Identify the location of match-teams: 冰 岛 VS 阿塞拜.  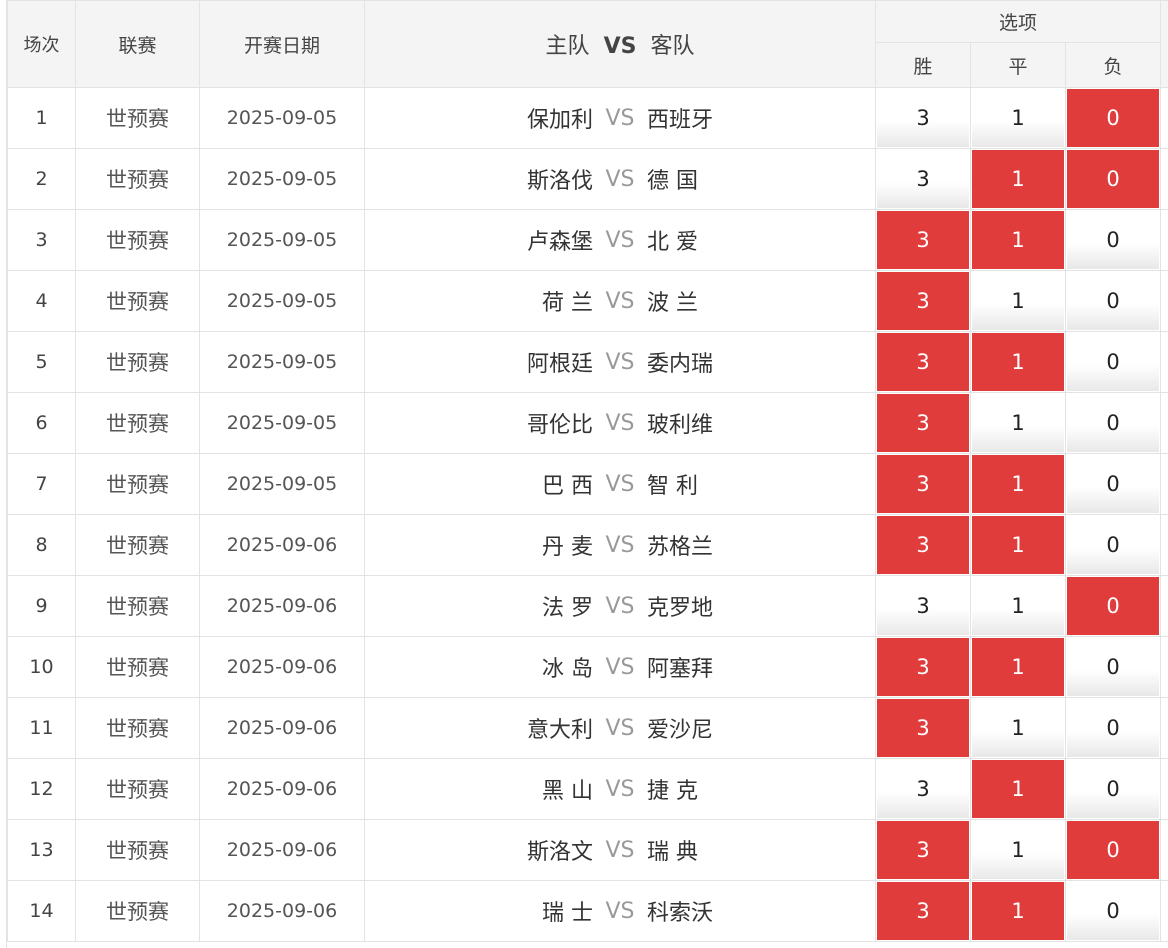
(620, 667).